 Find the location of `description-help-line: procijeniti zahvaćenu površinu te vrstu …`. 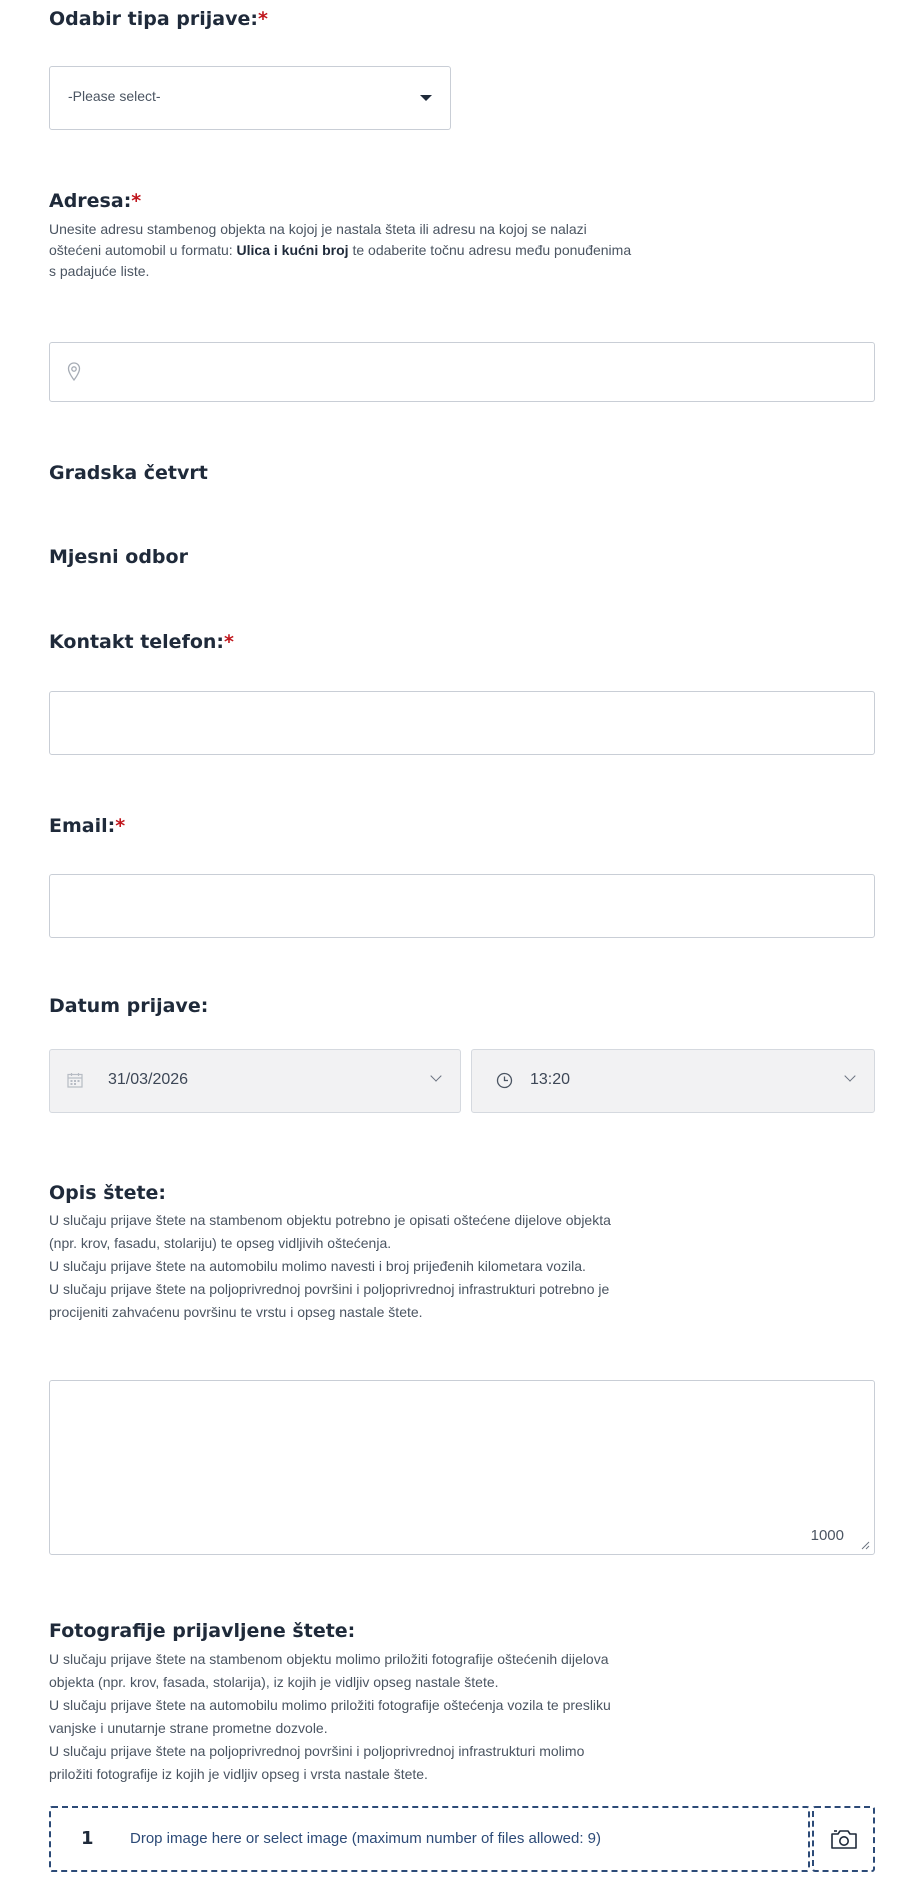

description-help-line: procijeniti zahvaćenu površinu te vrstu … is located at coordinates (236, 1312).